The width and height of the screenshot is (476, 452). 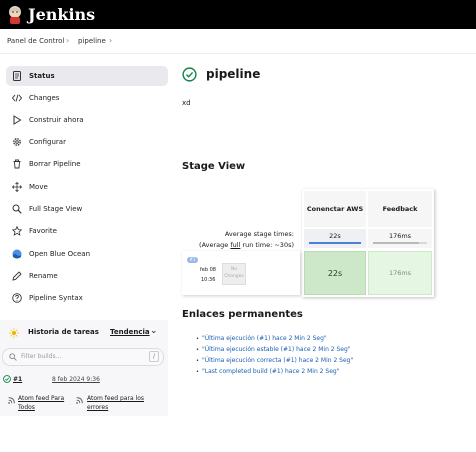 What do you see at coordinates (192, 260) in the screenshot?
I see `run-badge: #1` at bounding box center [192, 260].